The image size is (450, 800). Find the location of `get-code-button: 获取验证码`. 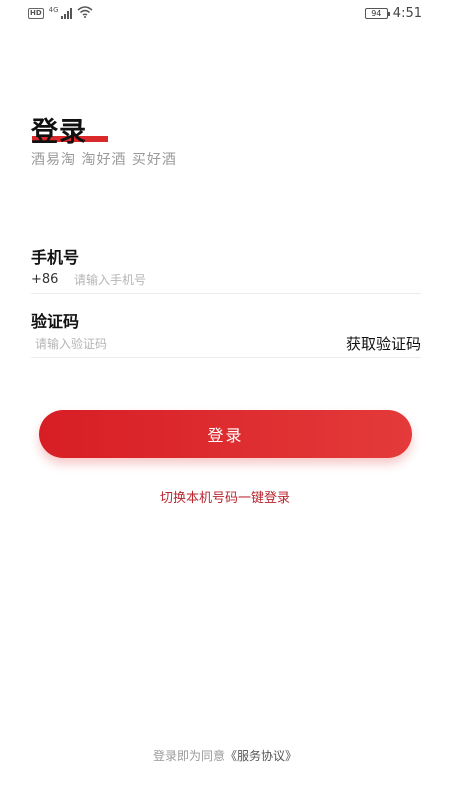

get-code-button: 获取验证码 is located at coordinates (383, 343).